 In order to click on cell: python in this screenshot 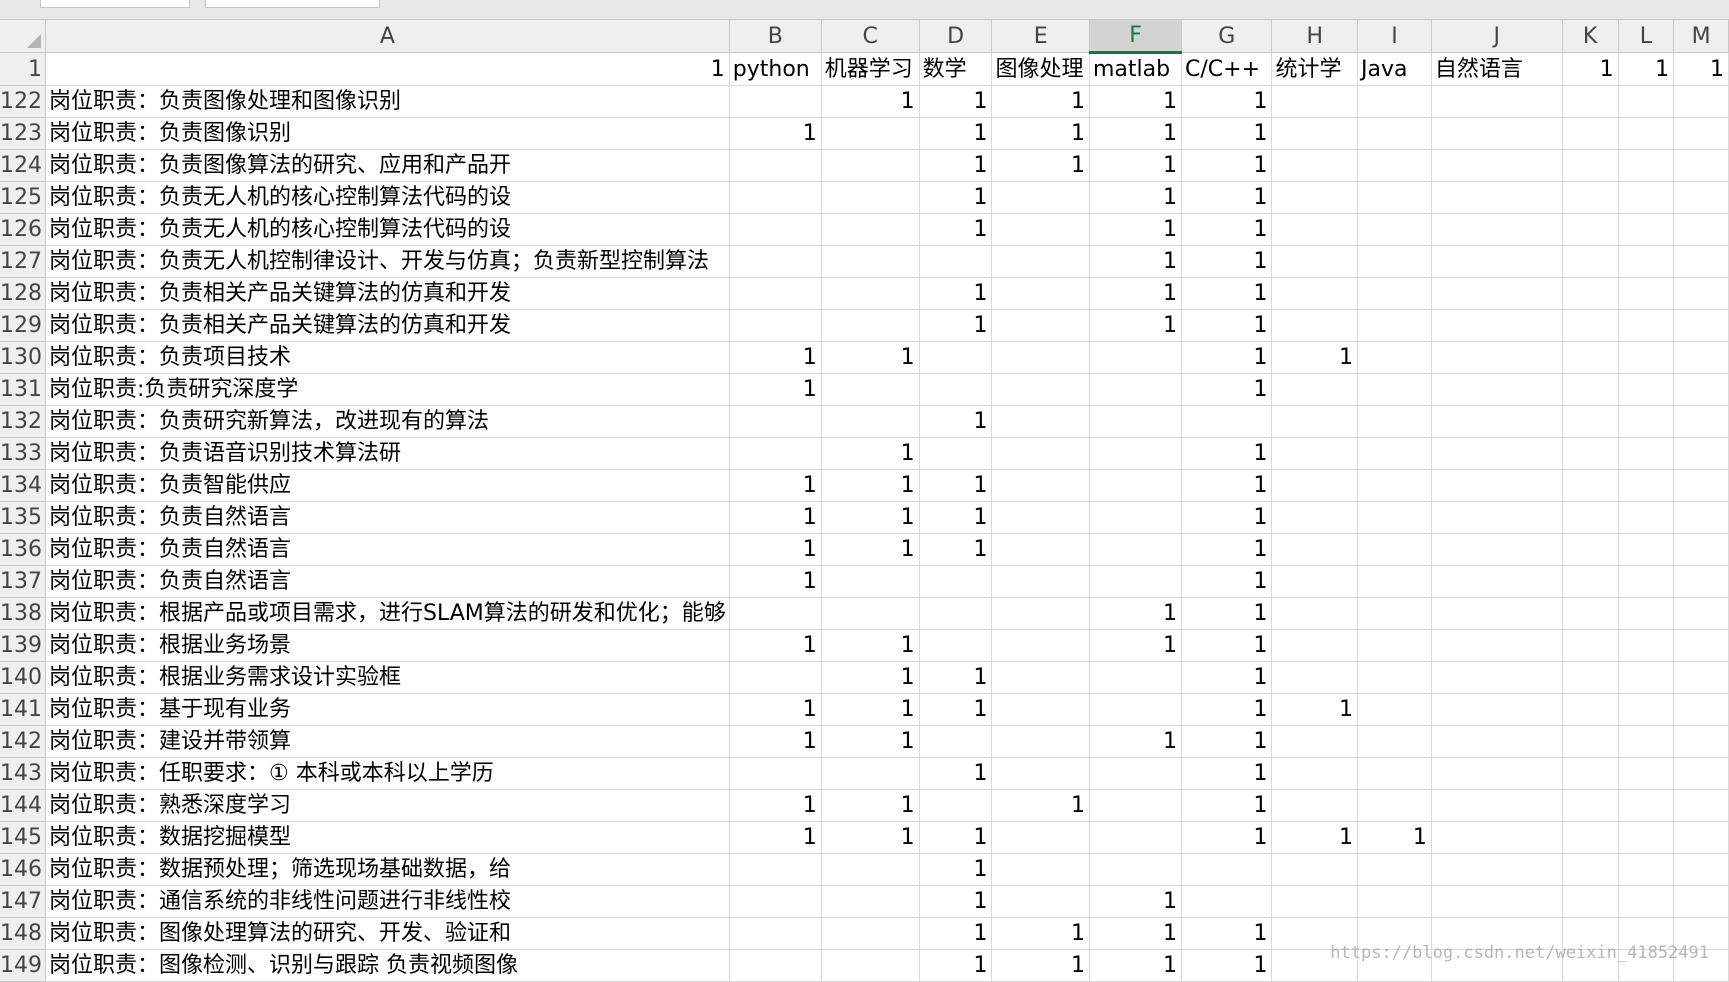, I will do `click(775, 69)`.